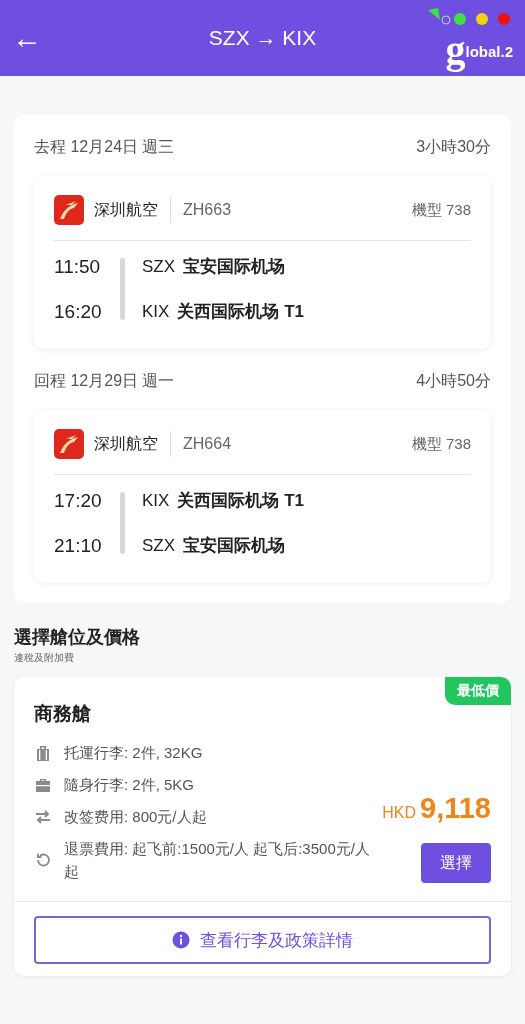 The image size is (525, 1024). Describe the element at coordinates (455, 50) in the screenshot. I see `logo-letter: g` at that location.